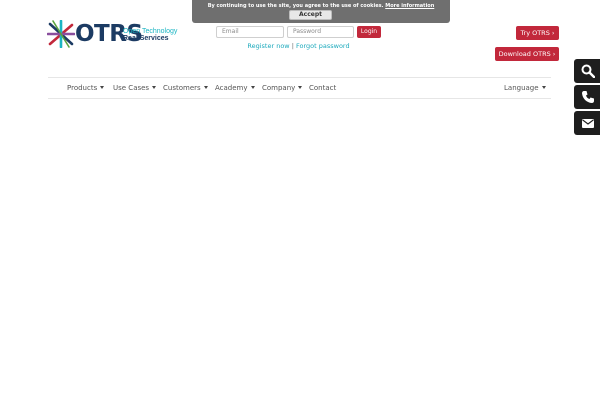  I want to click on login-button: Login, so click(369, 32).